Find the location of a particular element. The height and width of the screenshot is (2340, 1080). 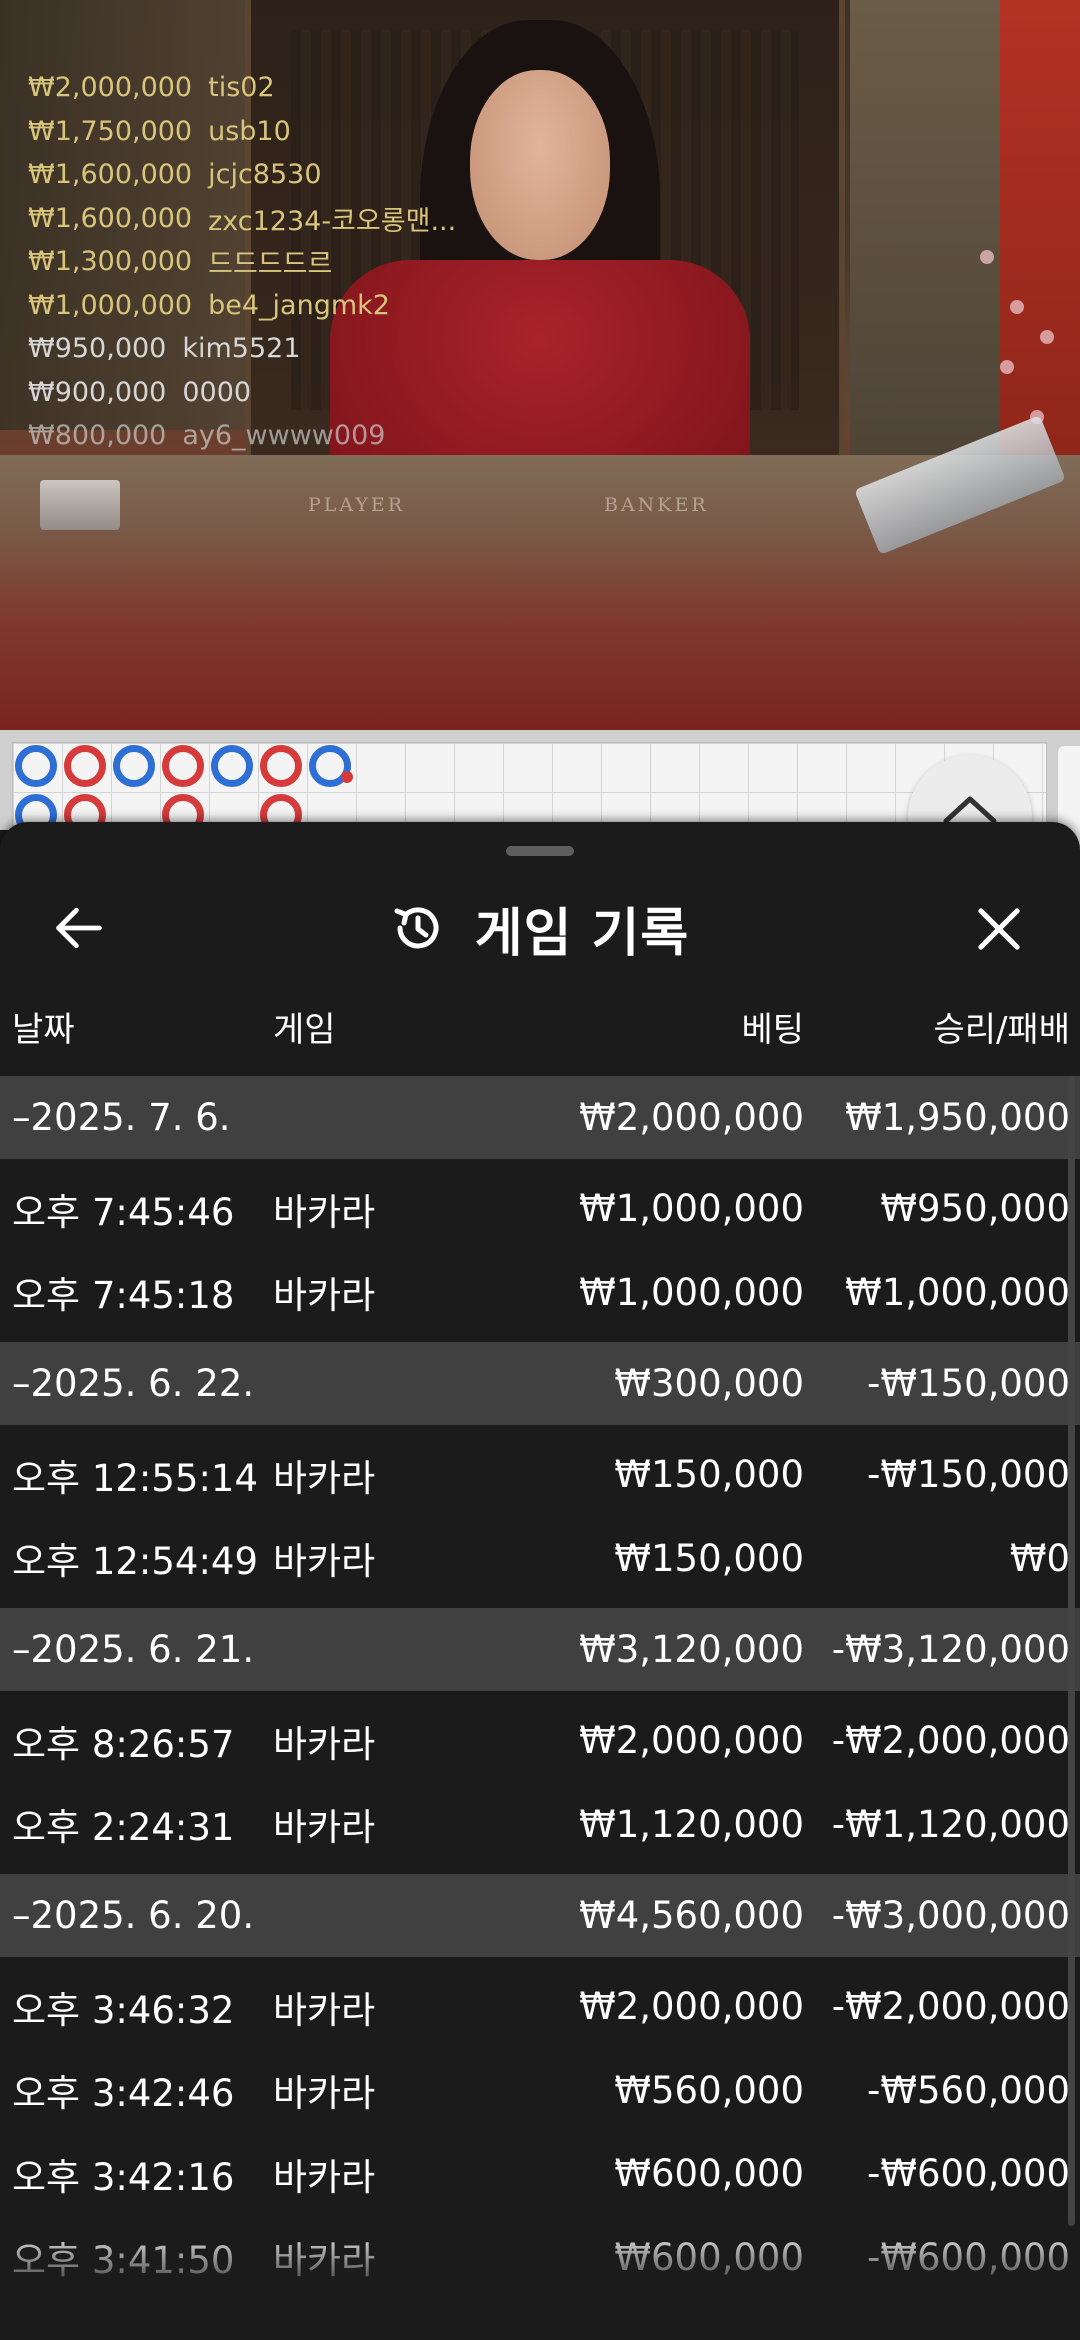

history-date-row: –2025. 6. 21. ₩3,120,000 -₩3,120,000 is located at coordinates (540, 1649).